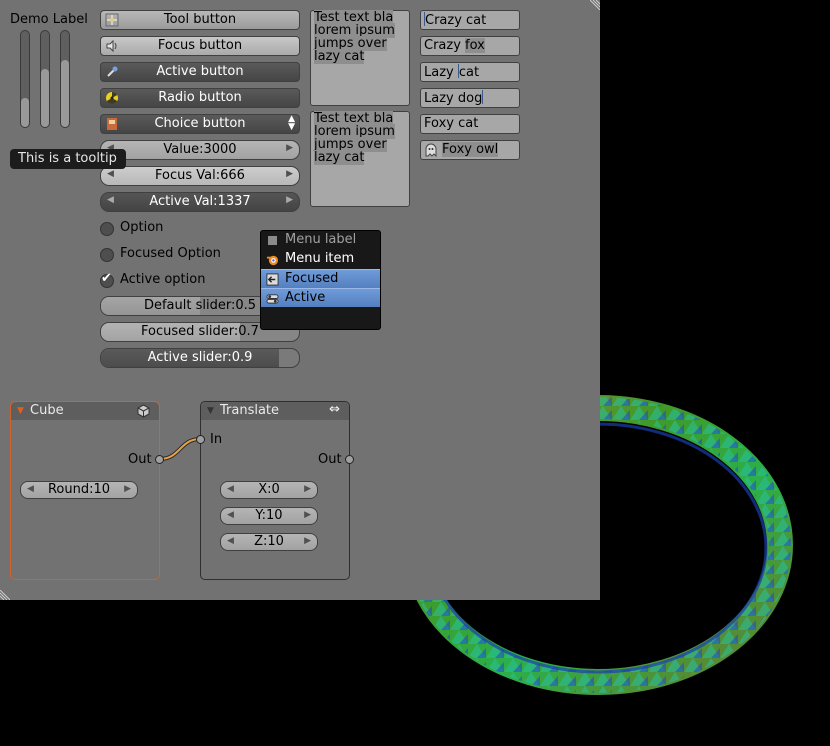 The image size is (830, 746). What do you see at coordinates (165, 255) in the screenshot?
I see `focused-option-checkbox: Focused Option` at bounding box center [165, 255].